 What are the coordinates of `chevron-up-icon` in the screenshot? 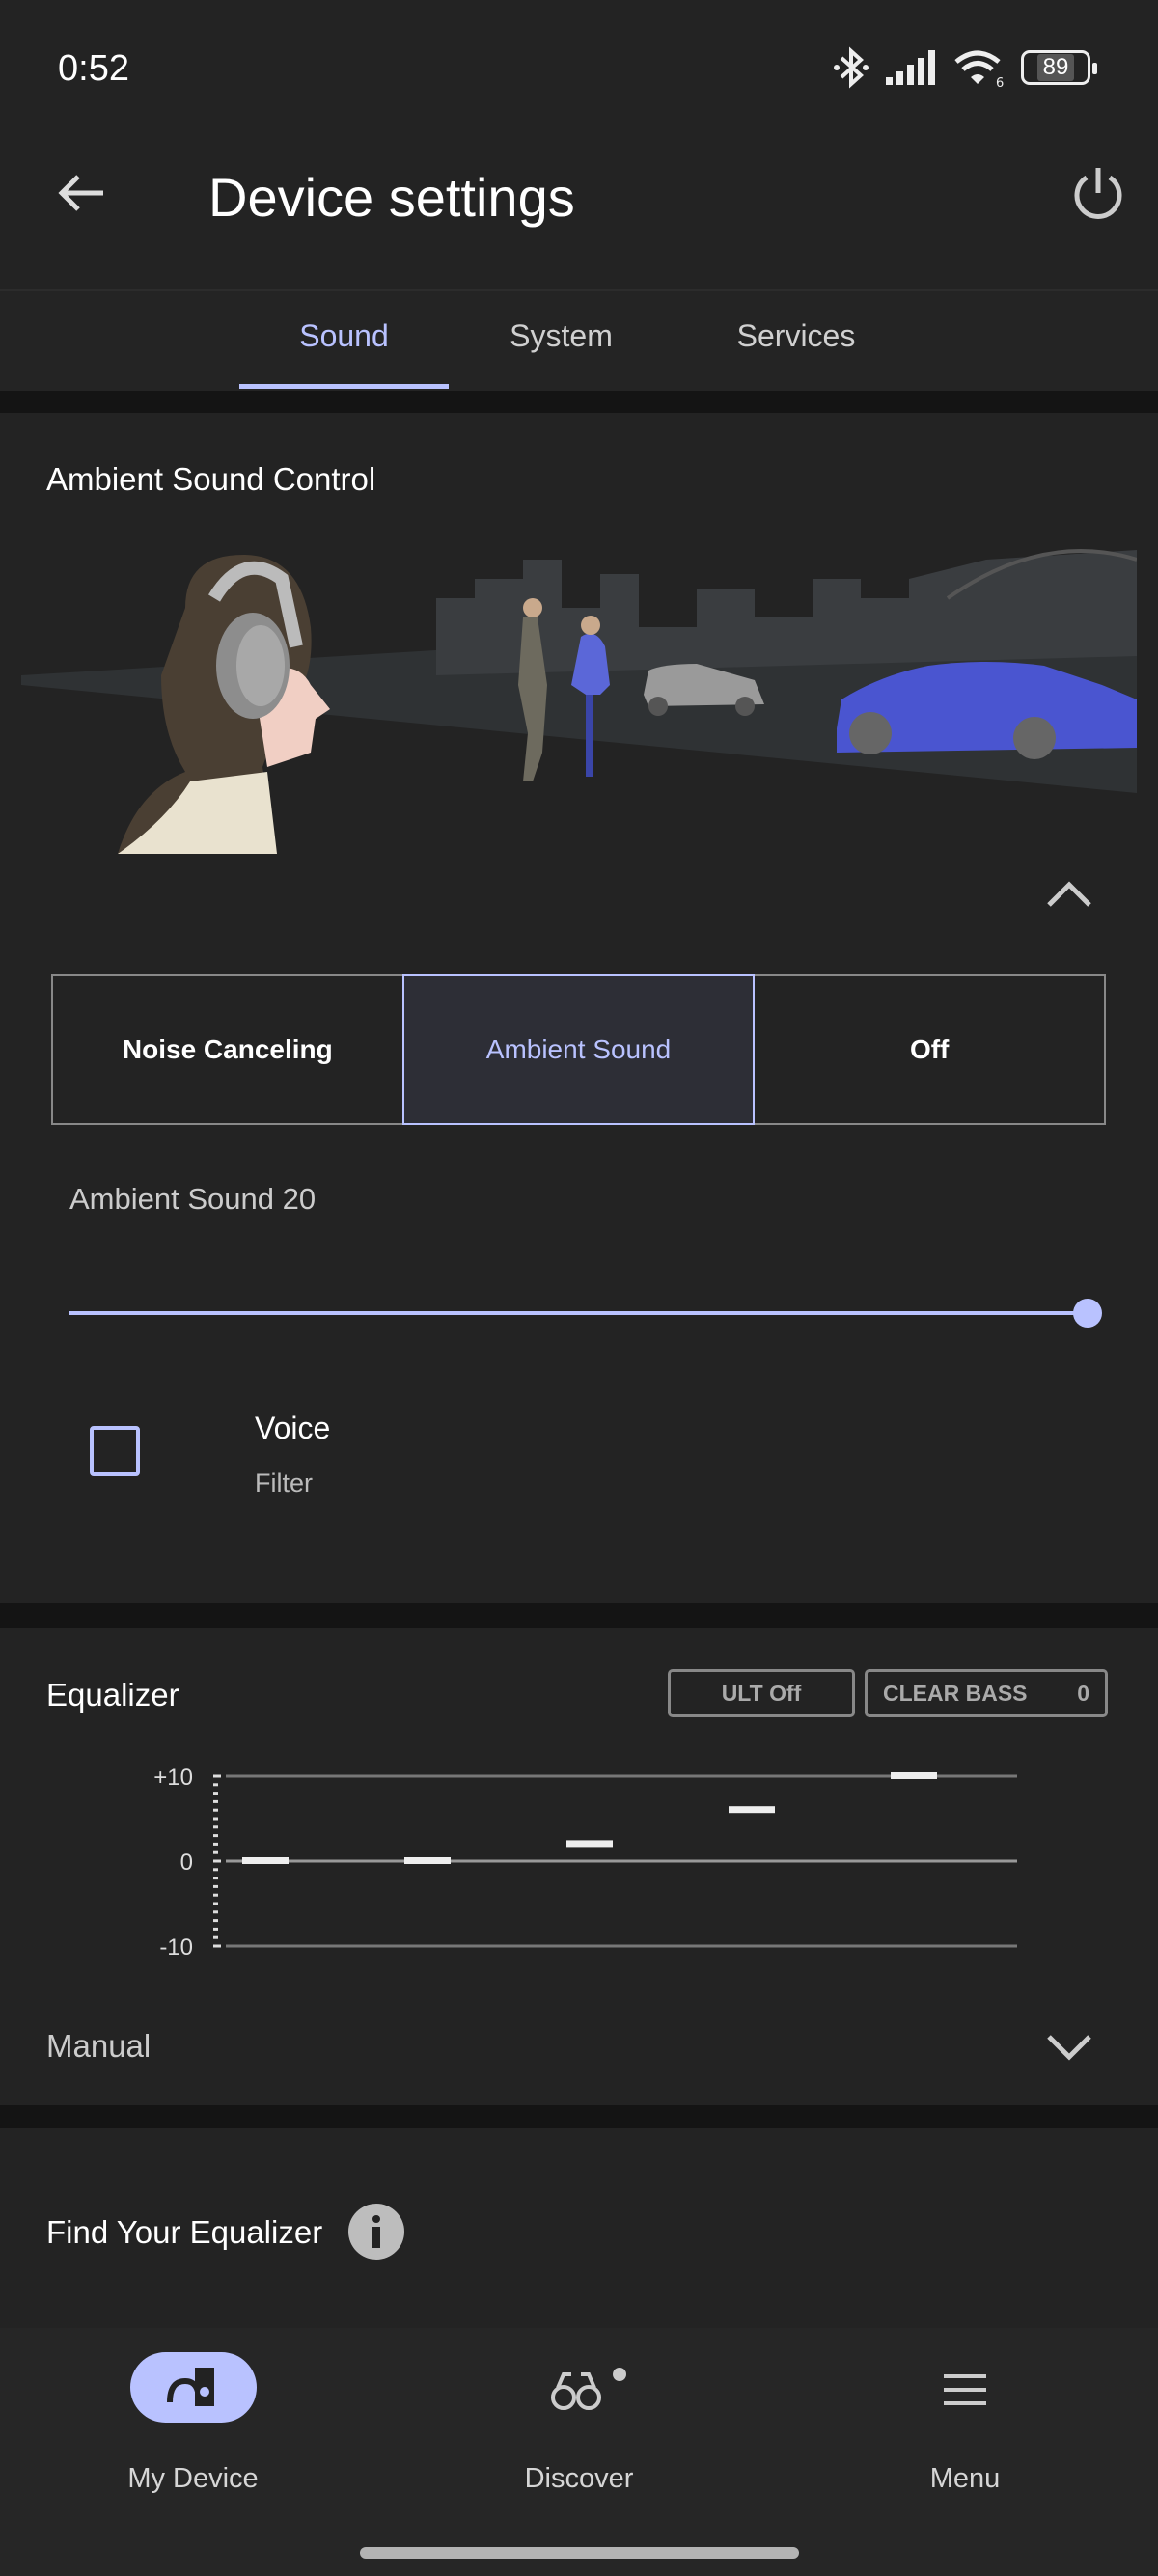 It's located at (1069, 894).